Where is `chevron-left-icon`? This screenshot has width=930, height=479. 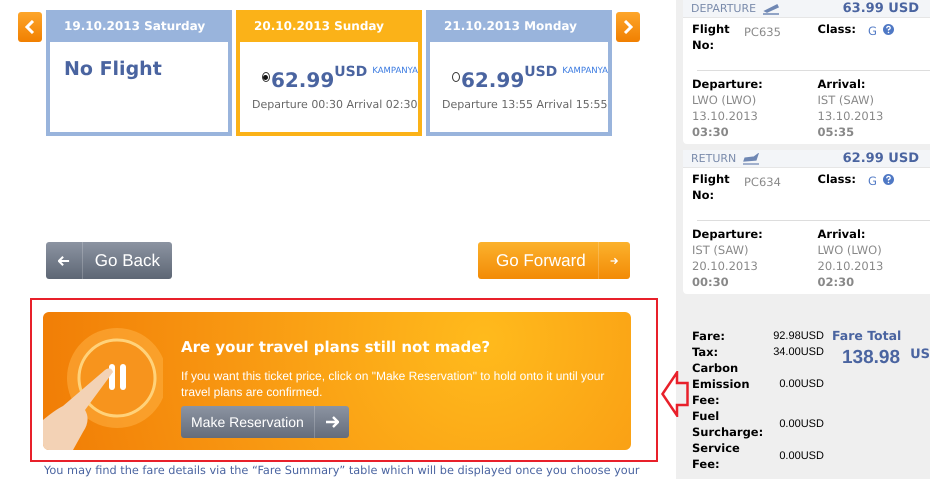
chevron-left-icon is located at coordinates (30, 27).